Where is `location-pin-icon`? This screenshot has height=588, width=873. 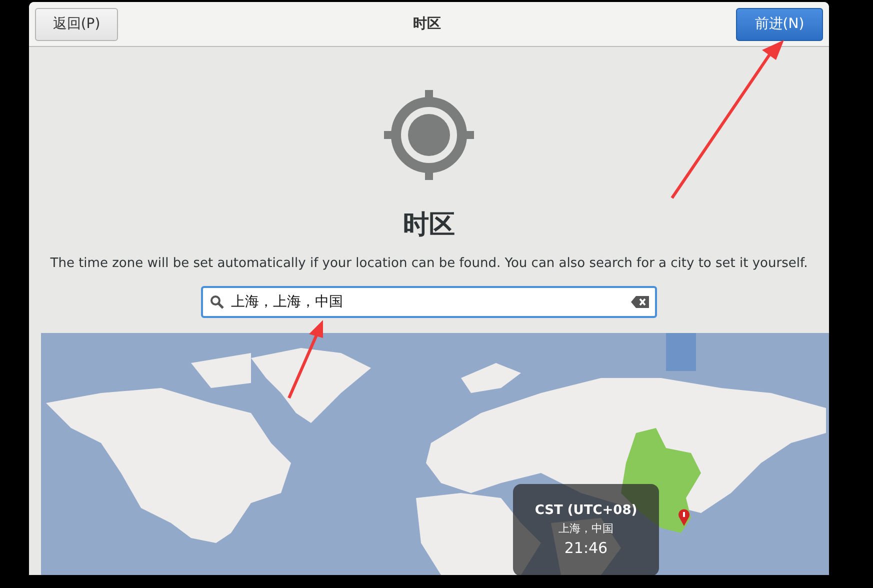 location-pin-icon is located at coordinates (684, 517).